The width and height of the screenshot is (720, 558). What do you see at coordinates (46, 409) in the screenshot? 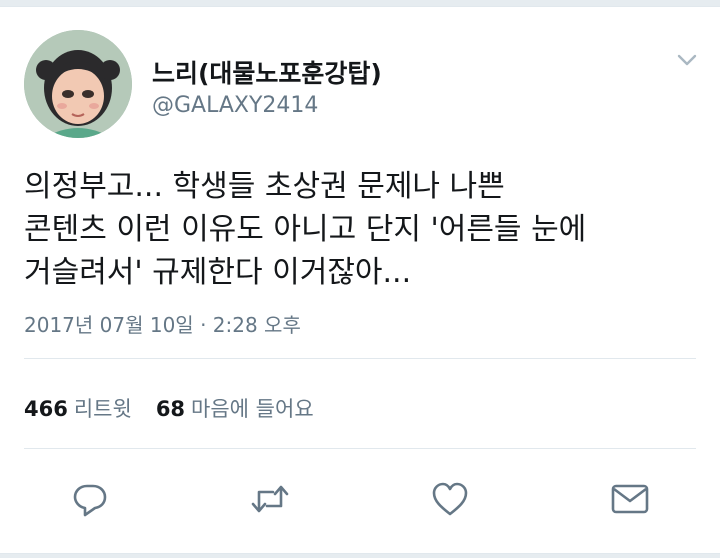
I see `retweet-count: 466` at bounding box center [46, 409].